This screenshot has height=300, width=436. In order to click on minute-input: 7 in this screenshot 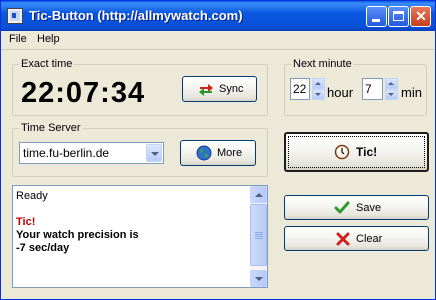, I will do `click(372, 89)`.